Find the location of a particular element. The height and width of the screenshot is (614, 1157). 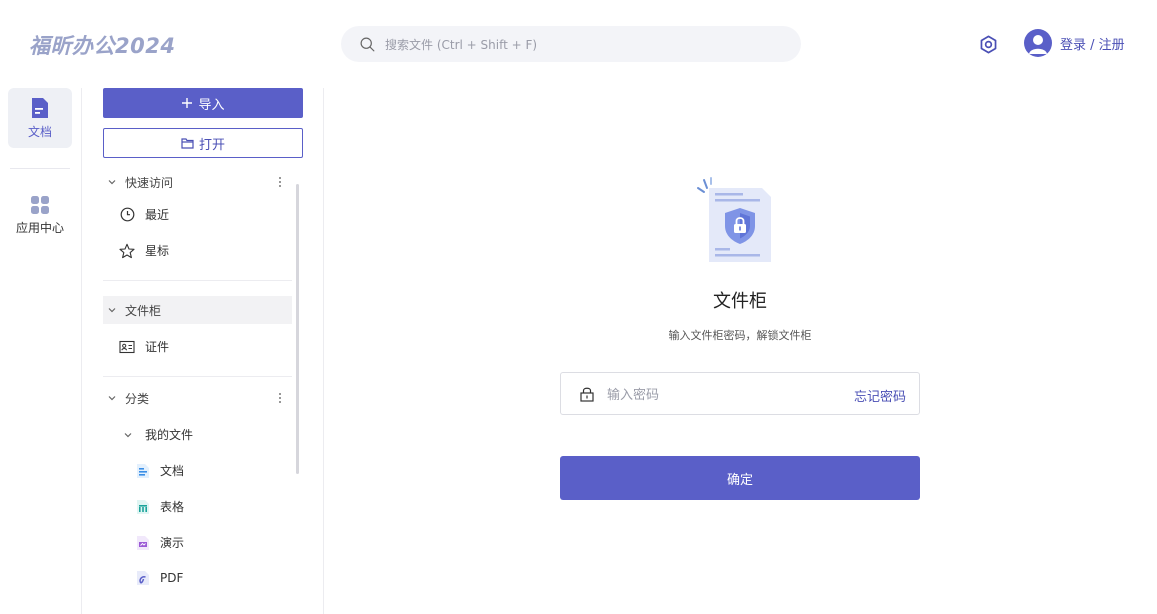

nav-item-recent: 最近 is located at coordinates (144, 214).